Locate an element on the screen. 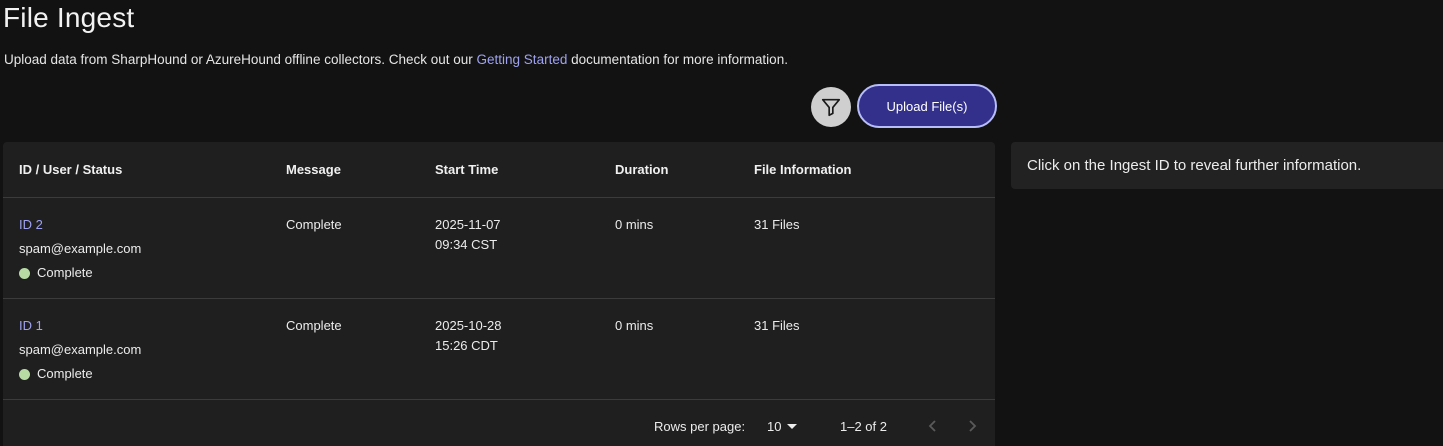 Image resolution: width=1443 pixels, height=446 pixels. column-header-start-time: Start Time is located at coordinates (466, 169).